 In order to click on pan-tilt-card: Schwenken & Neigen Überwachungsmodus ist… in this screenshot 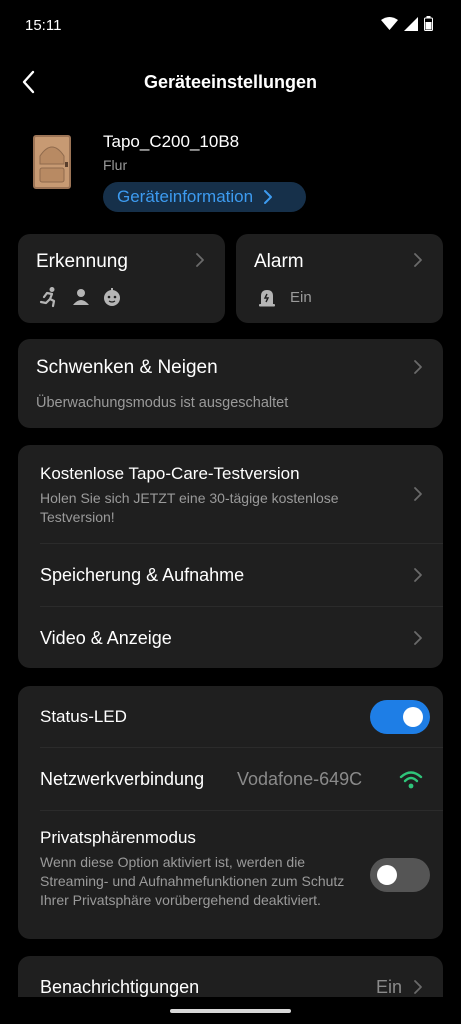, I will do `click(230, 383)`.